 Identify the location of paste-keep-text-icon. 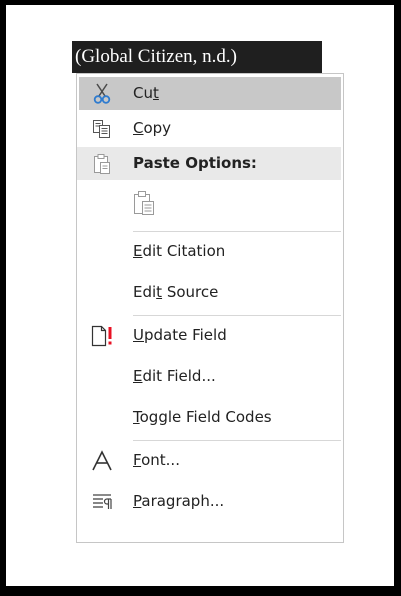
(144, 203).